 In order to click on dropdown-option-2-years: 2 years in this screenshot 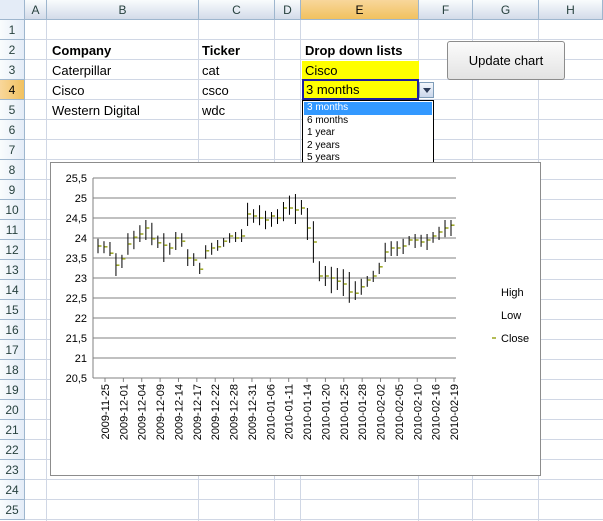, I will do `click(368, 146)`.